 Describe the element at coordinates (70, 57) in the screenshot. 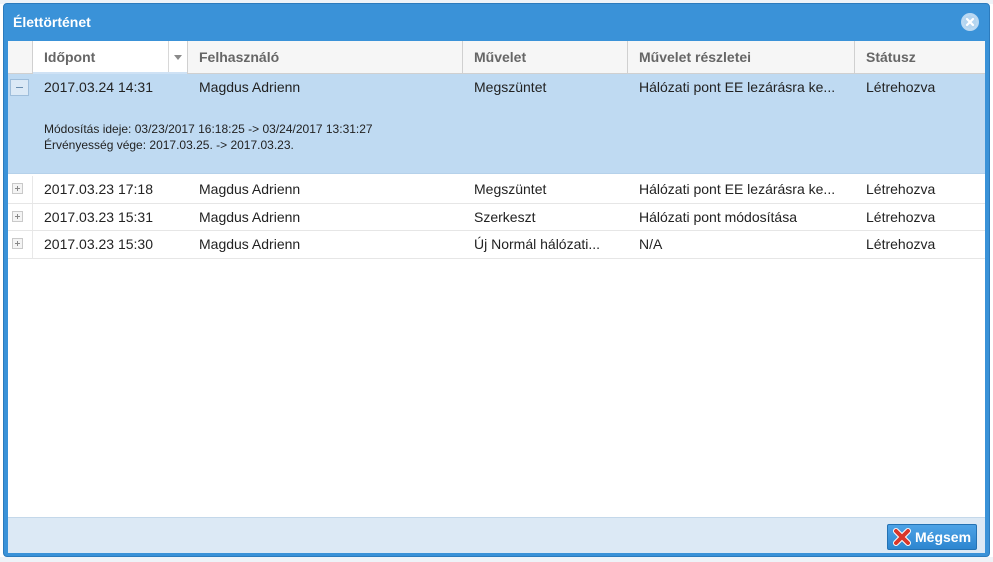

I see `column-header-label: Időpont` at that location.